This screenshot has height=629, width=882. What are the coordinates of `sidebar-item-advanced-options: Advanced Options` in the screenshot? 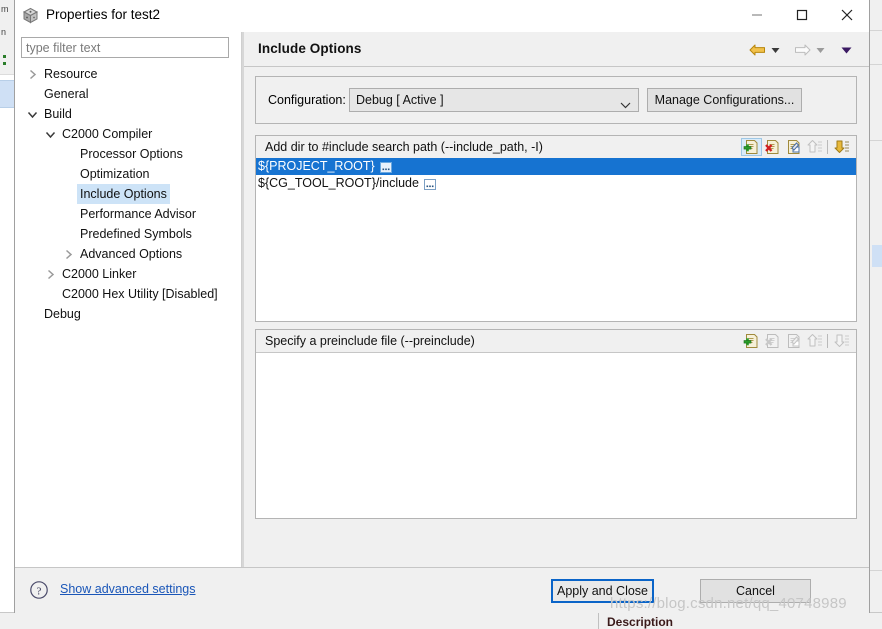 It's located at (128, 254).